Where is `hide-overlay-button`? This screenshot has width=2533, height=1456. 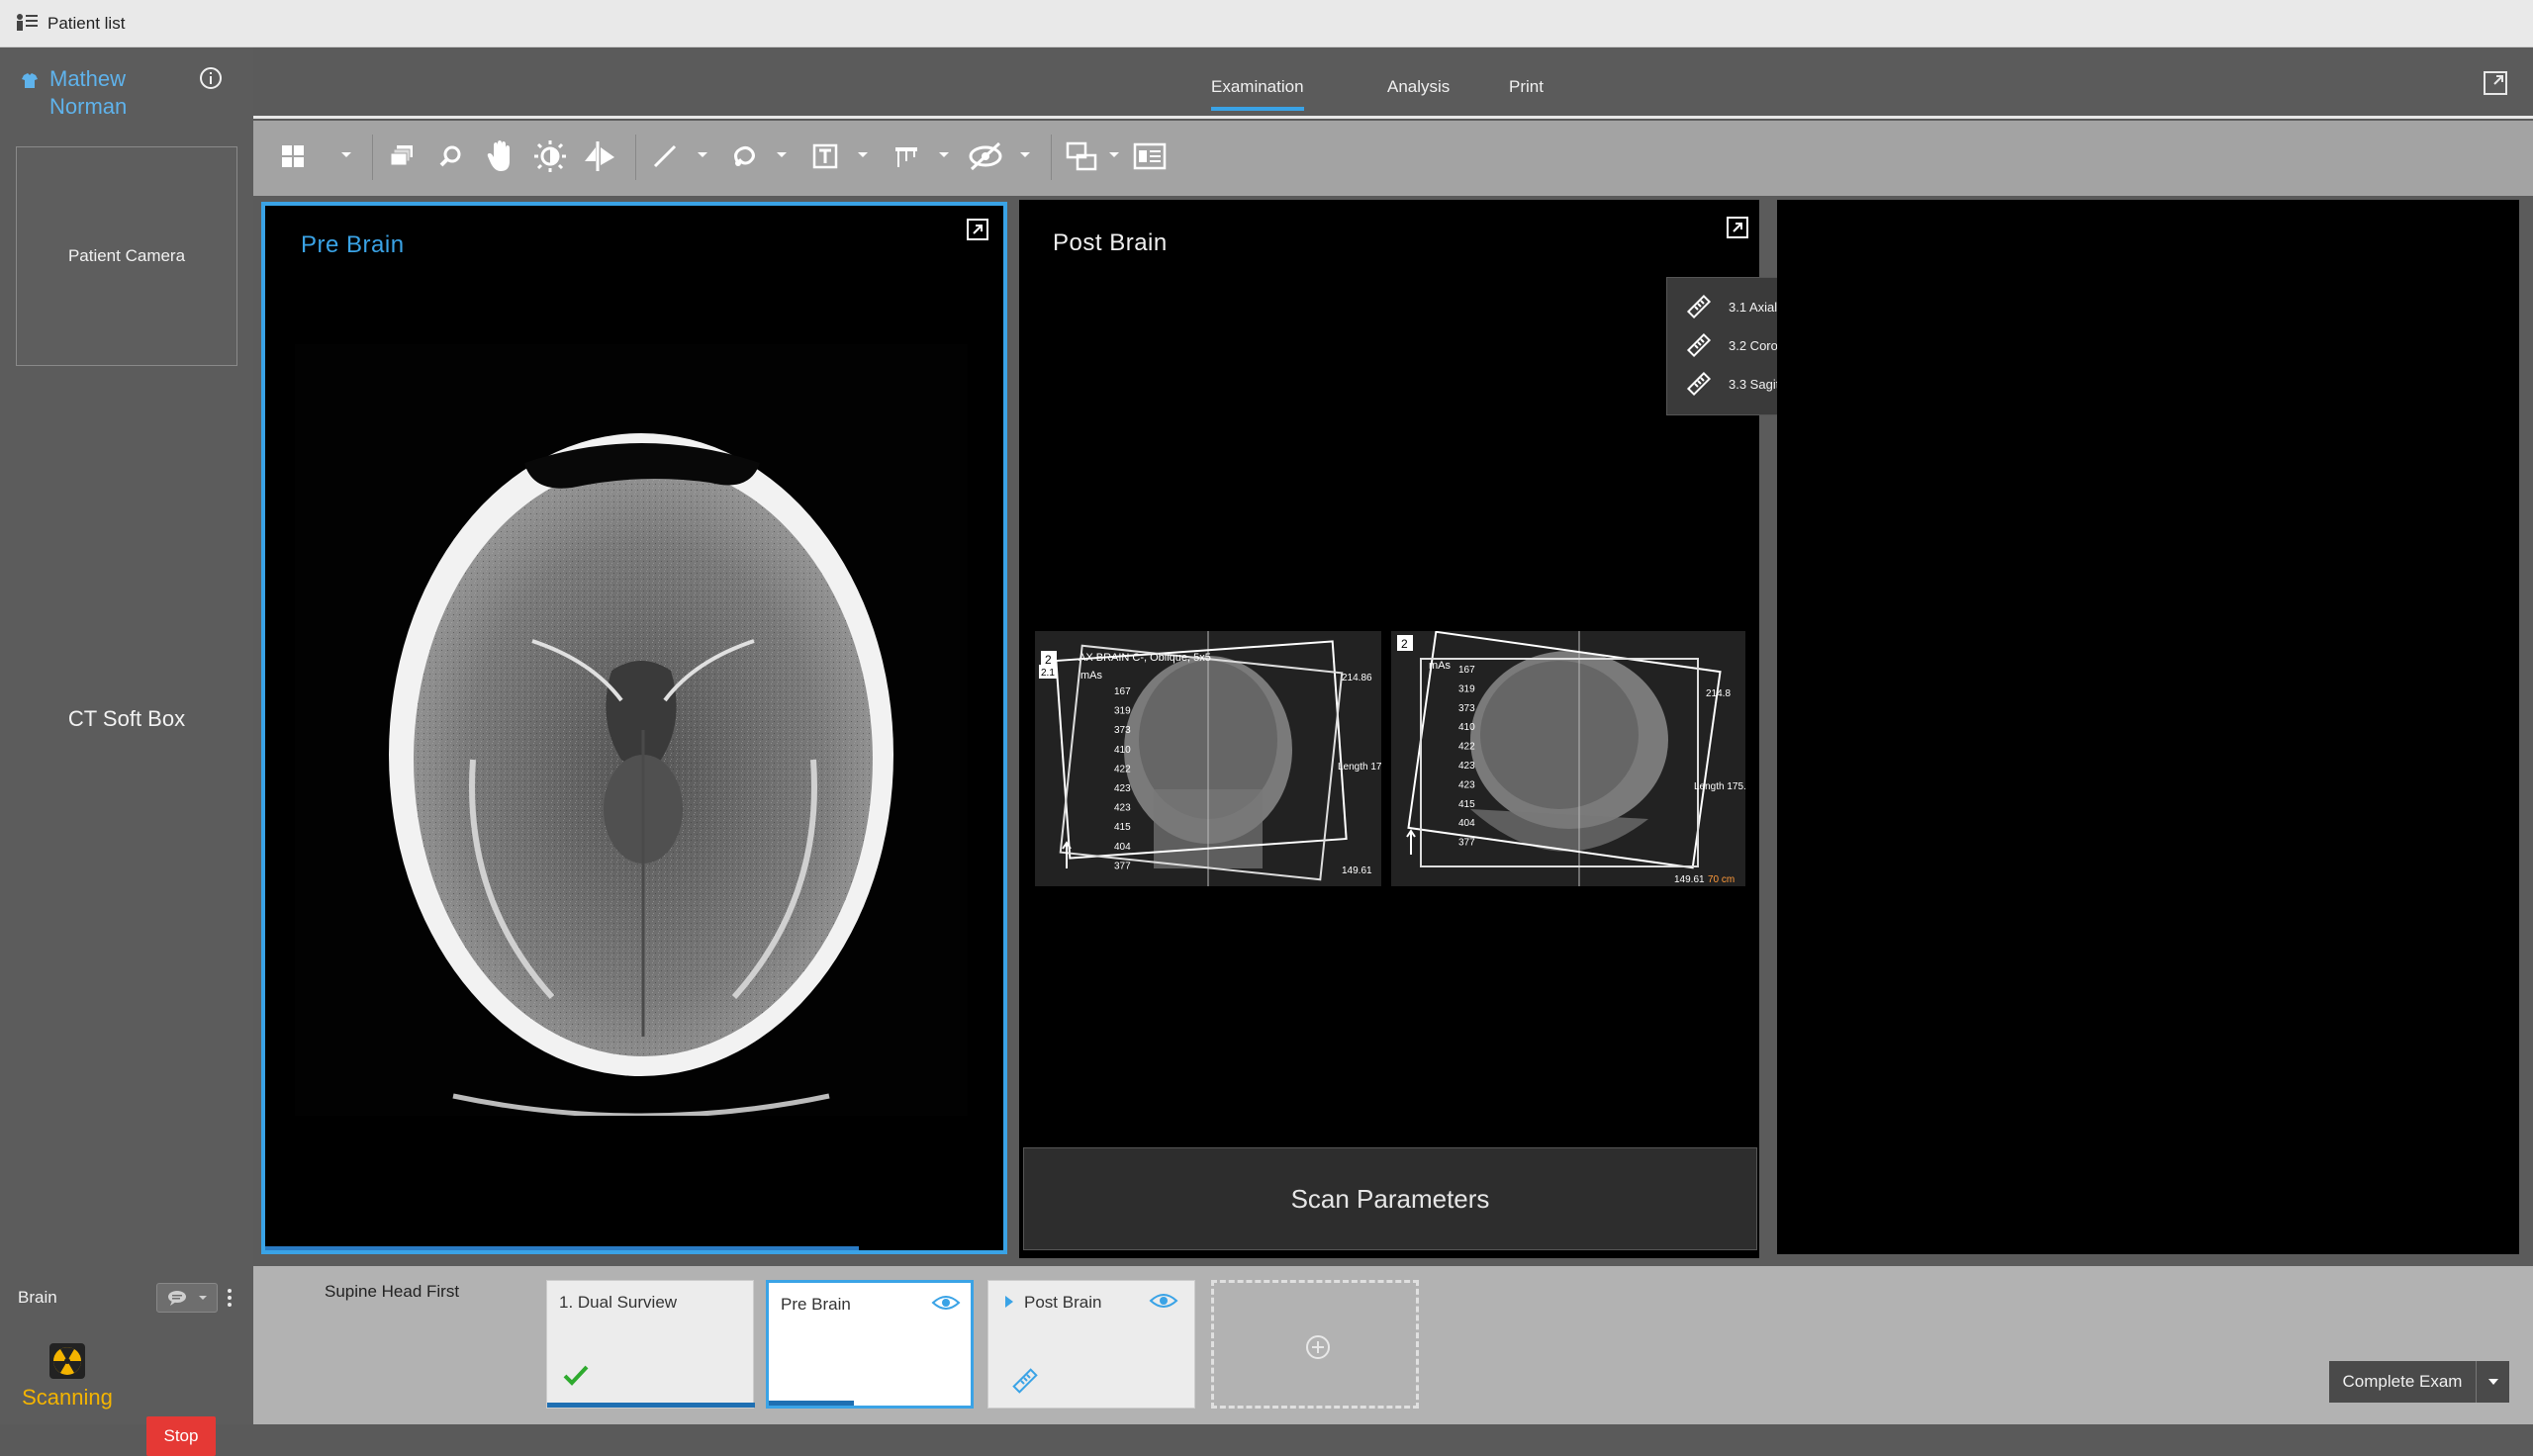
hide-overlay-button is located at coordinates (985, 156).